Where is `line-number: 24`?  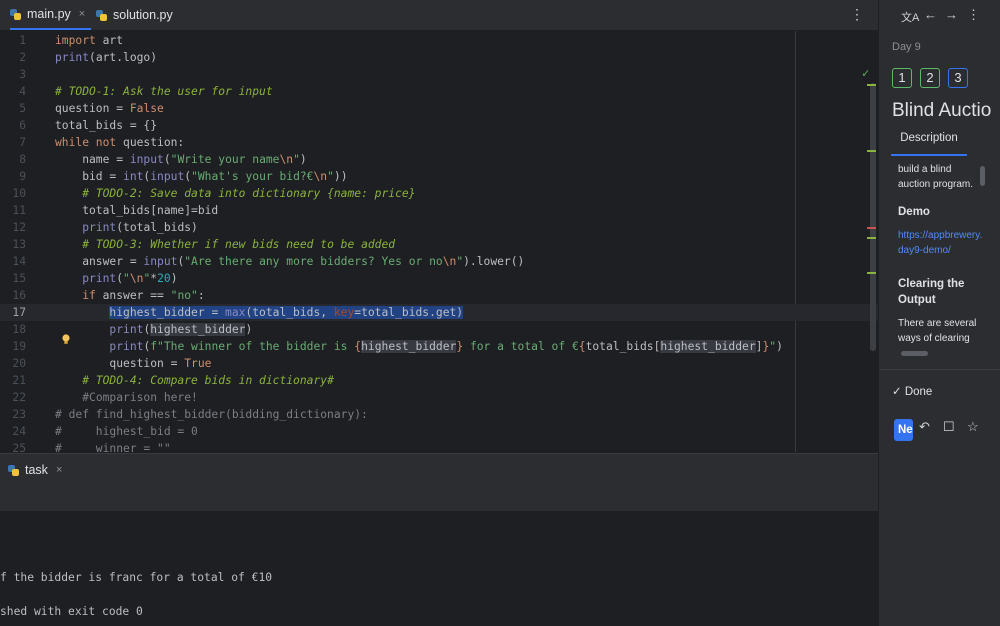
line-number: 24 is located at coordinates (13, 431).